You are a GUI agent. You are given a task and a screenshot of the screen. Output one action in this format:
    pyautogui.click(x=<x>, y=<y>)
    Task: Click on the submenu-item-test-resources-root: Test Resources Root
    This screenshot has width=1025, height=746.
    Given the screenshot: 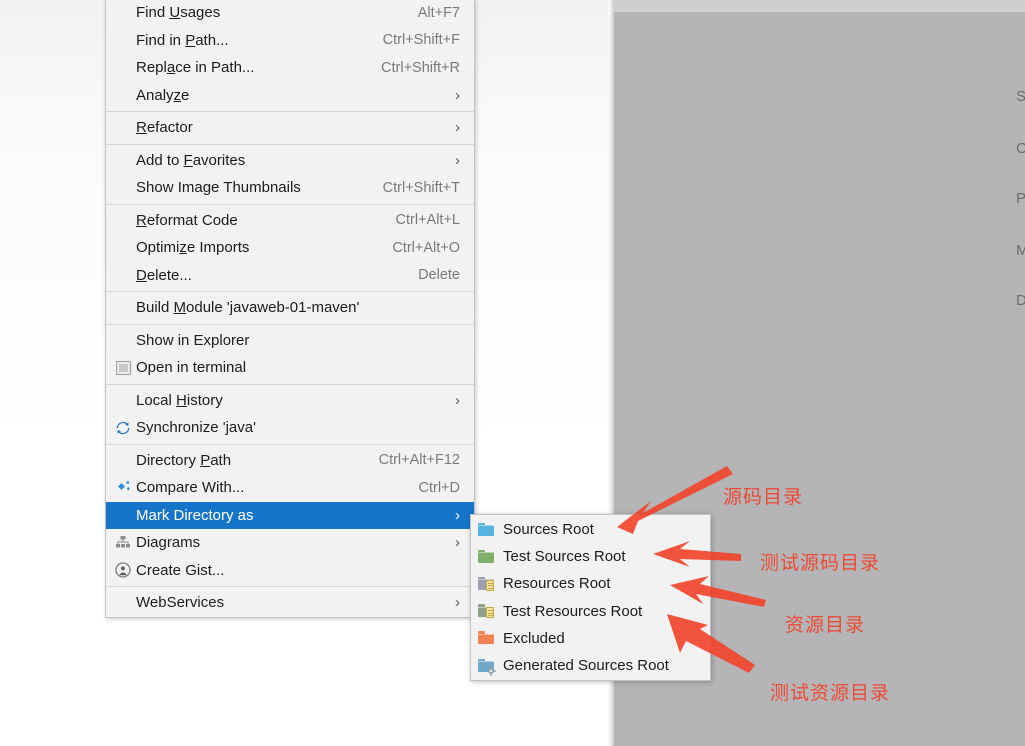 What is the action you would take?
    pyautogui.click(x=590, y=611)
    